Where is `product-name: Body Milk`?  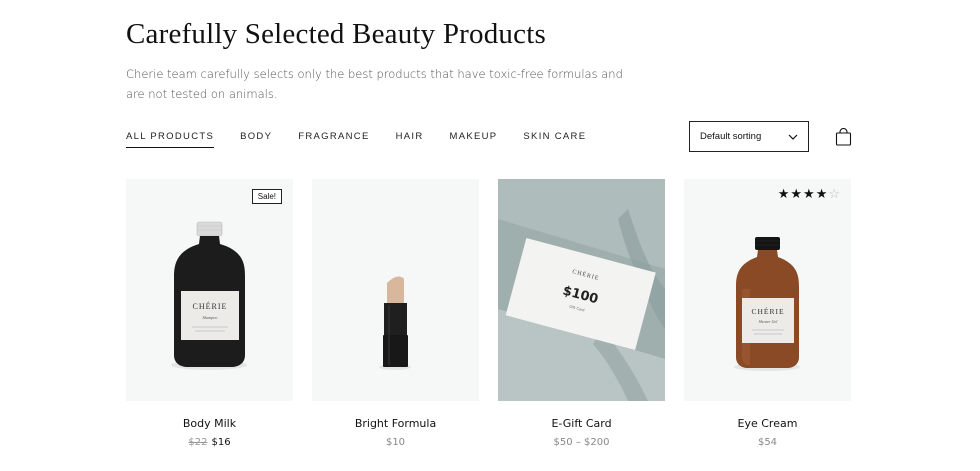 product-name: Body Milk is located at coordinates (209, 423).